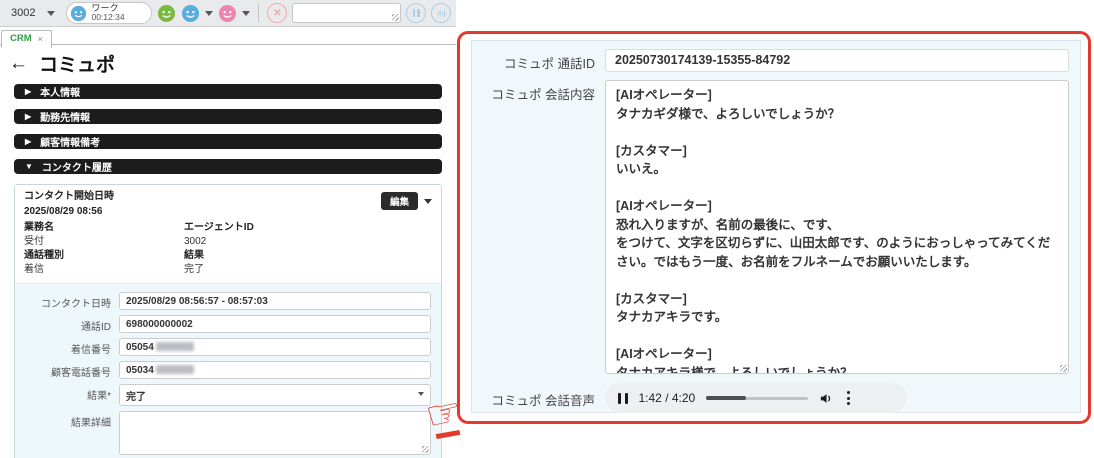  Describe the element at coordinates (65, 118) in the screenshot. I see `accordion-label: 勤務先情報` at that location.